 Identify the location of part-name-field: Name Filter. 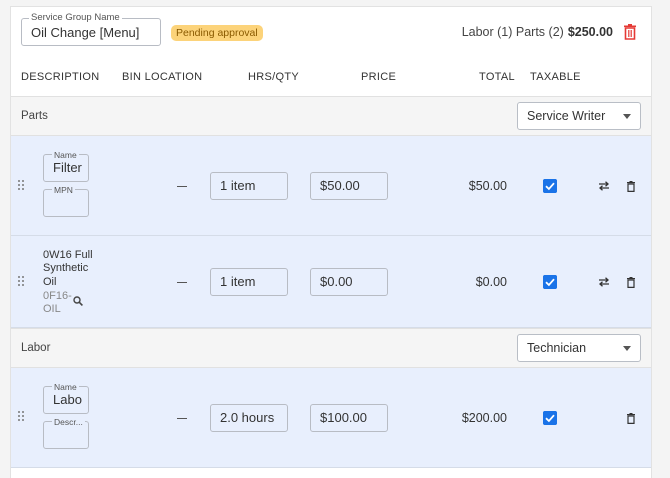
(66, 165).